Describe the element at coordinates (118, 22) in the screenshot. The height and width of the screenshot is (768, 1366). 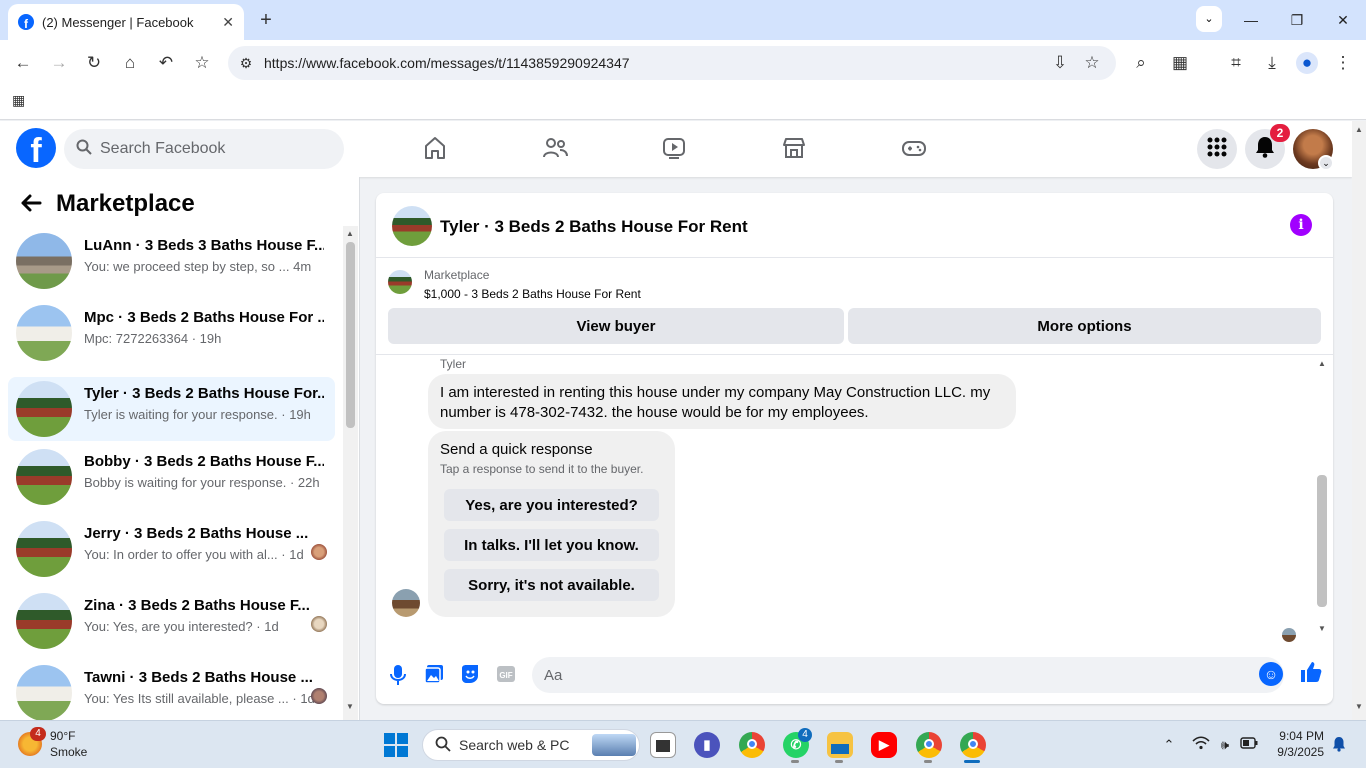
I see `tab-title: (2) Messenger | Facebook` at that location.